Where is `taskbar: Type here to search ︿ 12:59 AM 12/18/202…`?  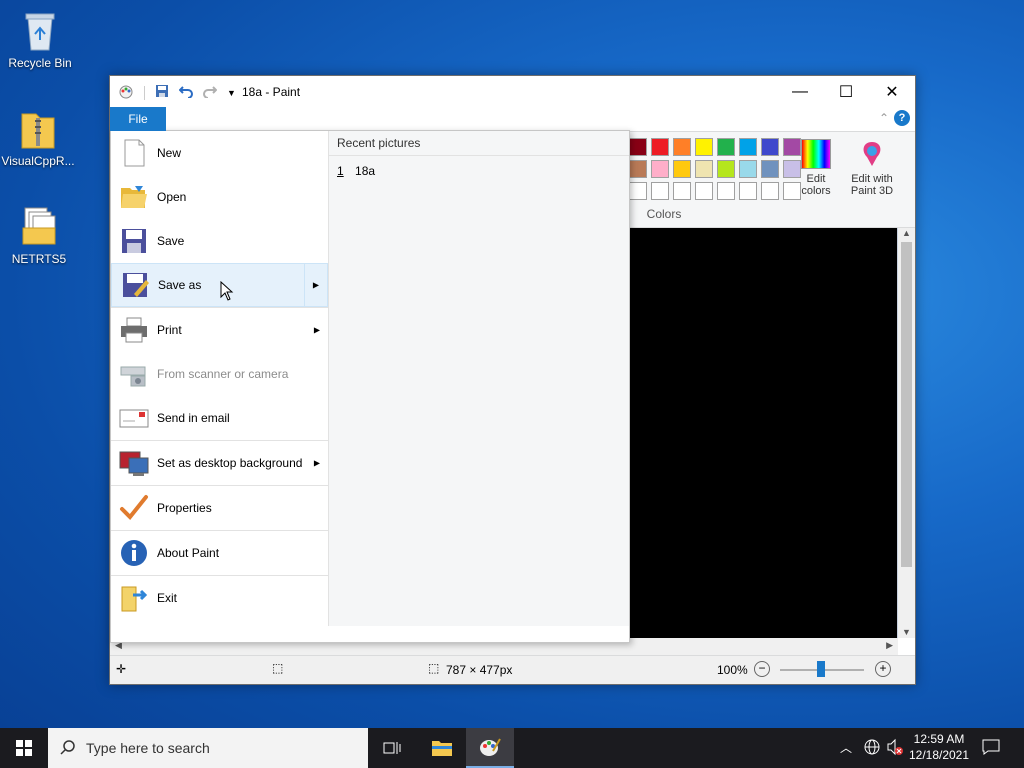 taskbar: Type here to search ︿ 12:59 AM 12/18/202… is located at coordinates (512, 748).